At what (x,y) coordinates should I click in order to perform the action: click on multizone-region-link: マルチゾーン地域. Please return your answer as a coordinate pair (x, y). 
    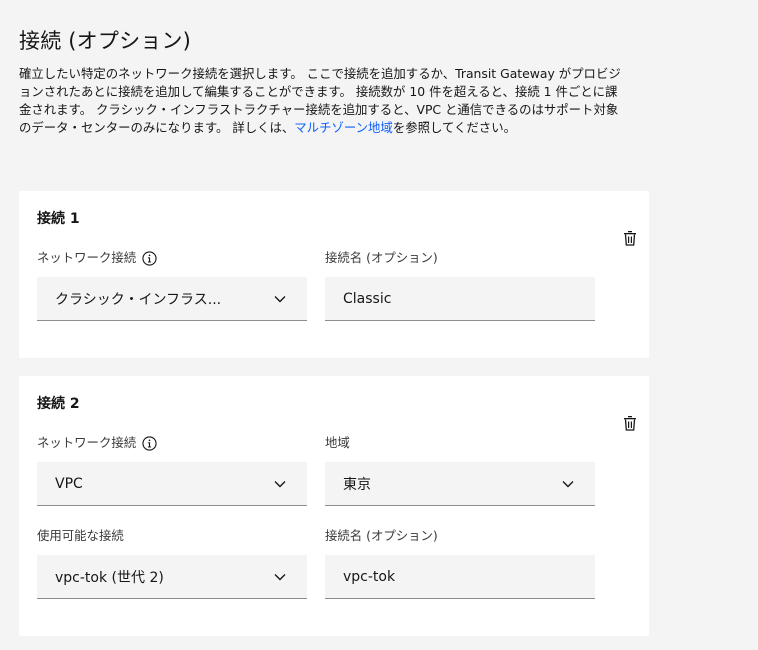
    Looking at the image, I should click on (343, 127).